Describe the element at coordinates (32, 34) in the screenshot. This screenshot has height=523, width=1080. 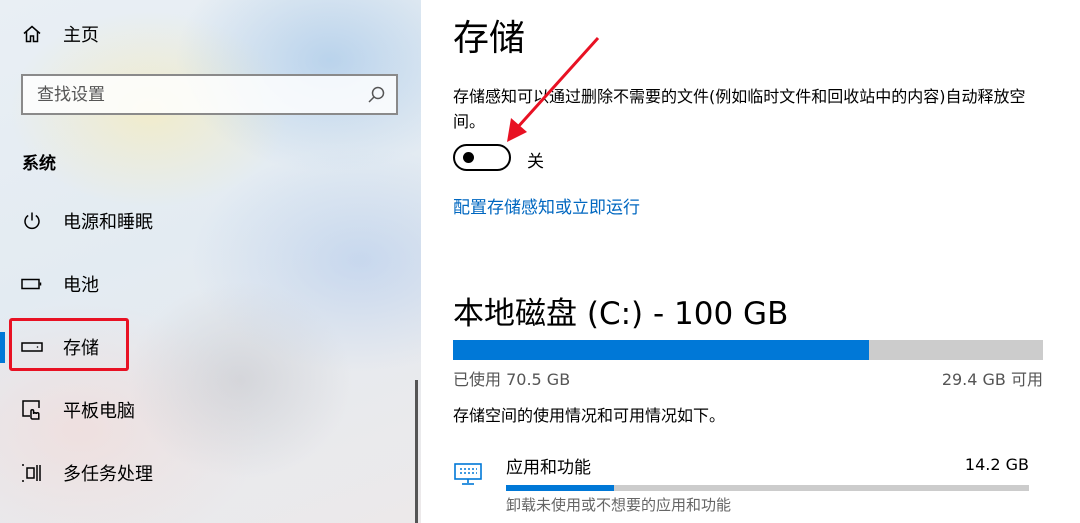
I see `home-icon` at that location.